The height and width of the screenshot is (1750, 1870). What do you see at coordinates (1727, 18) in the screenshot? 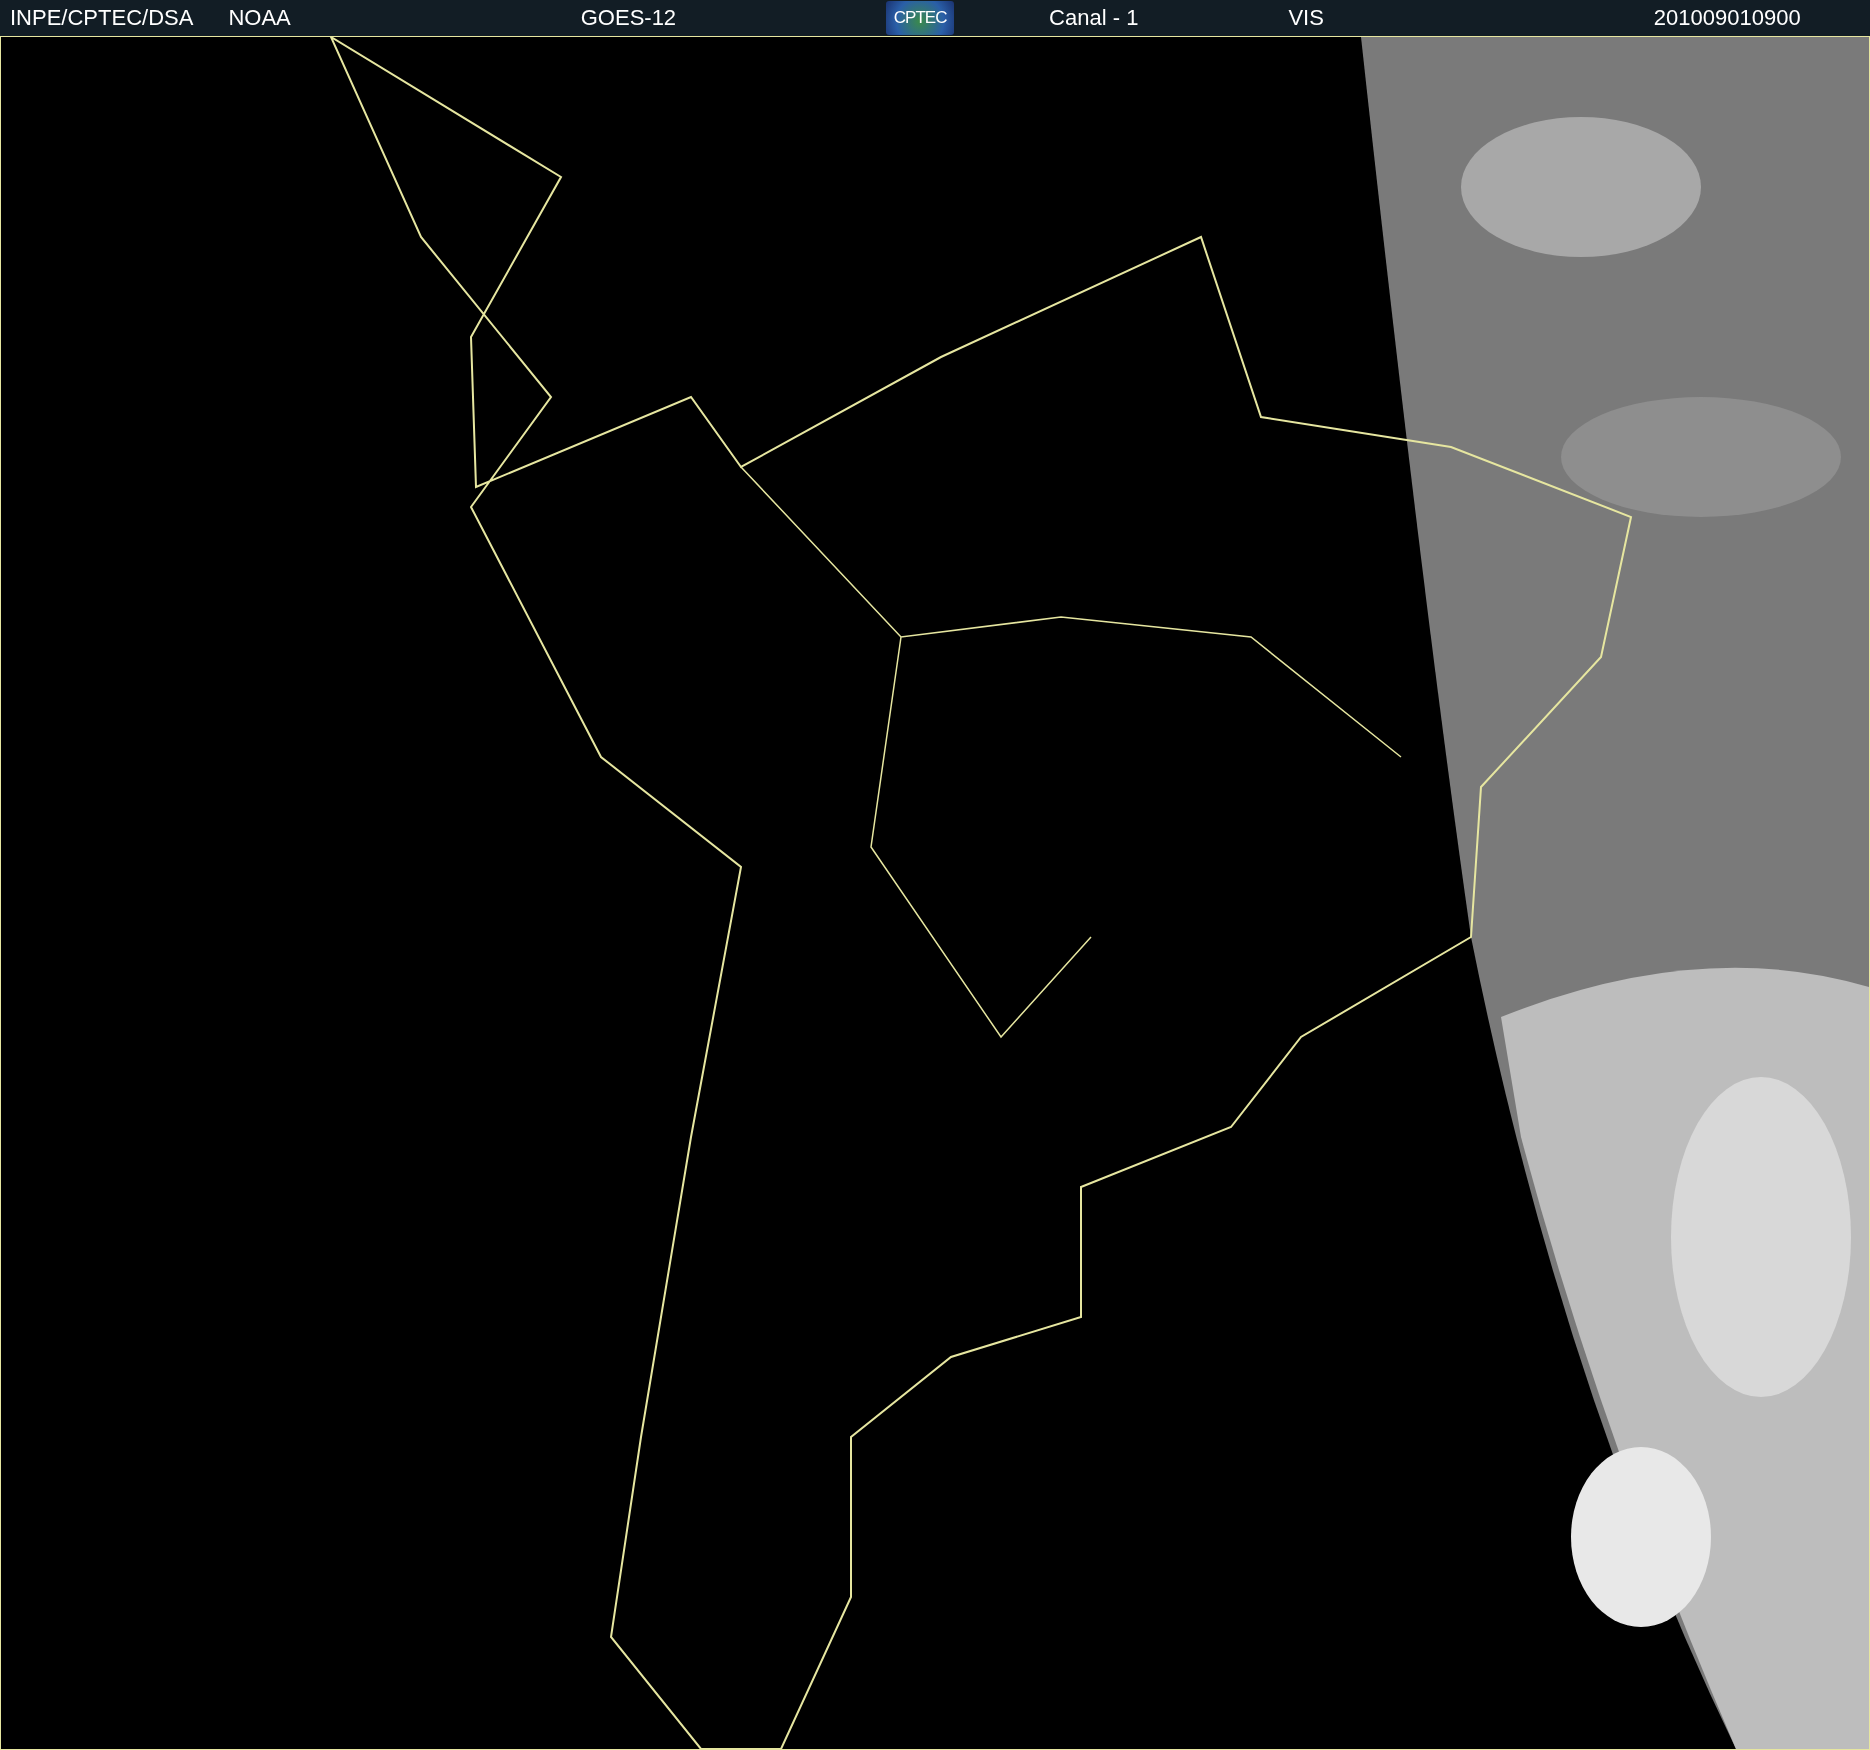
I see `header-label: 201009010900` at bounding box center [1727, 18].